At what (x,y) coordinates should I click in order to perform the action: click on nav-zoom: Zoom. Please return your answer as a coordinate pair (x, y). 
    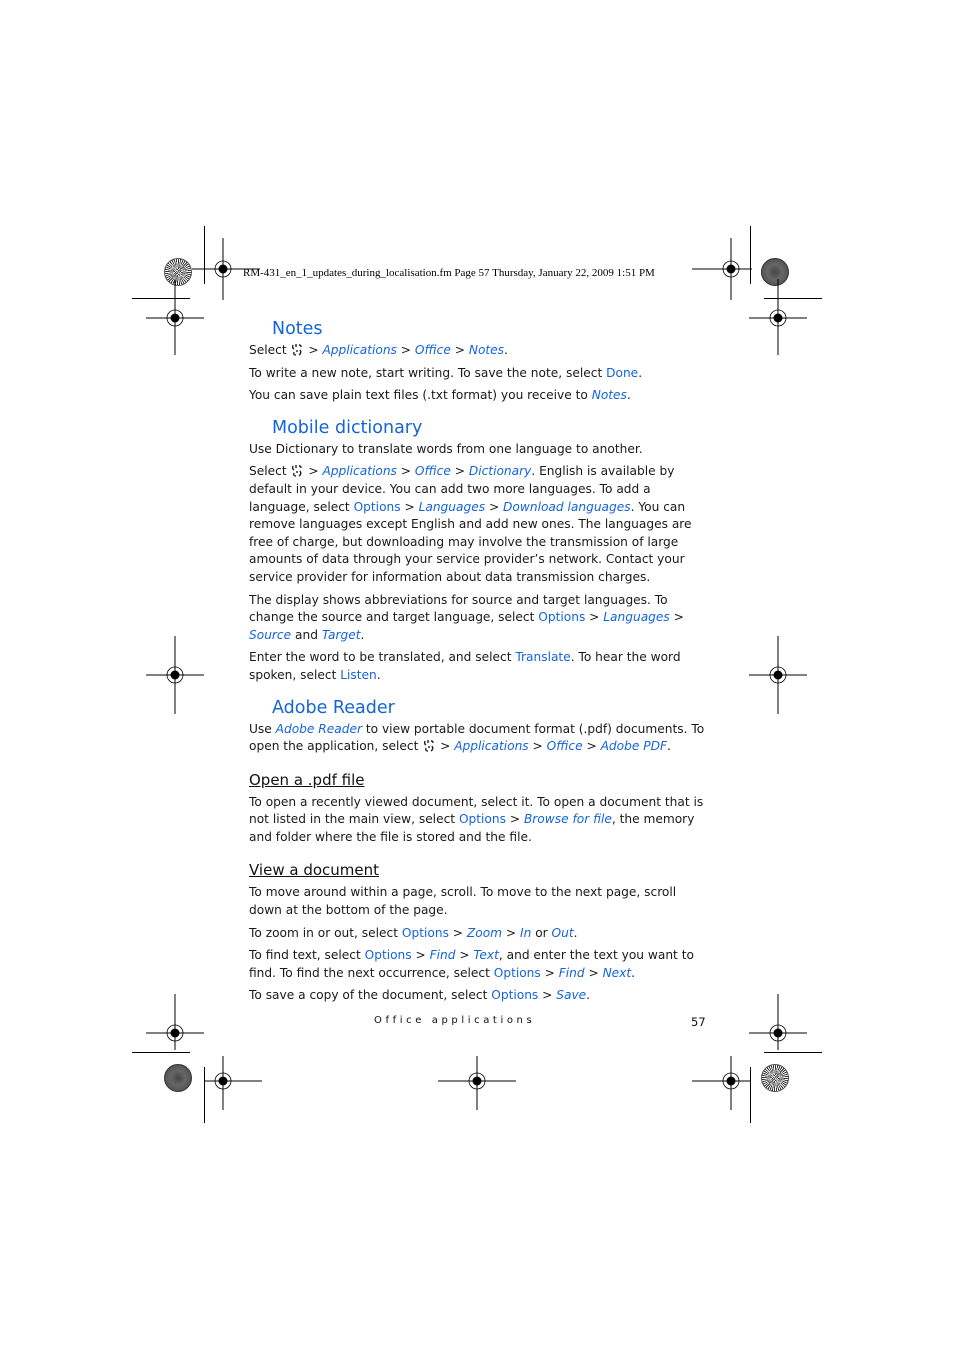
    Looking at the image, I should click on (484, 932).